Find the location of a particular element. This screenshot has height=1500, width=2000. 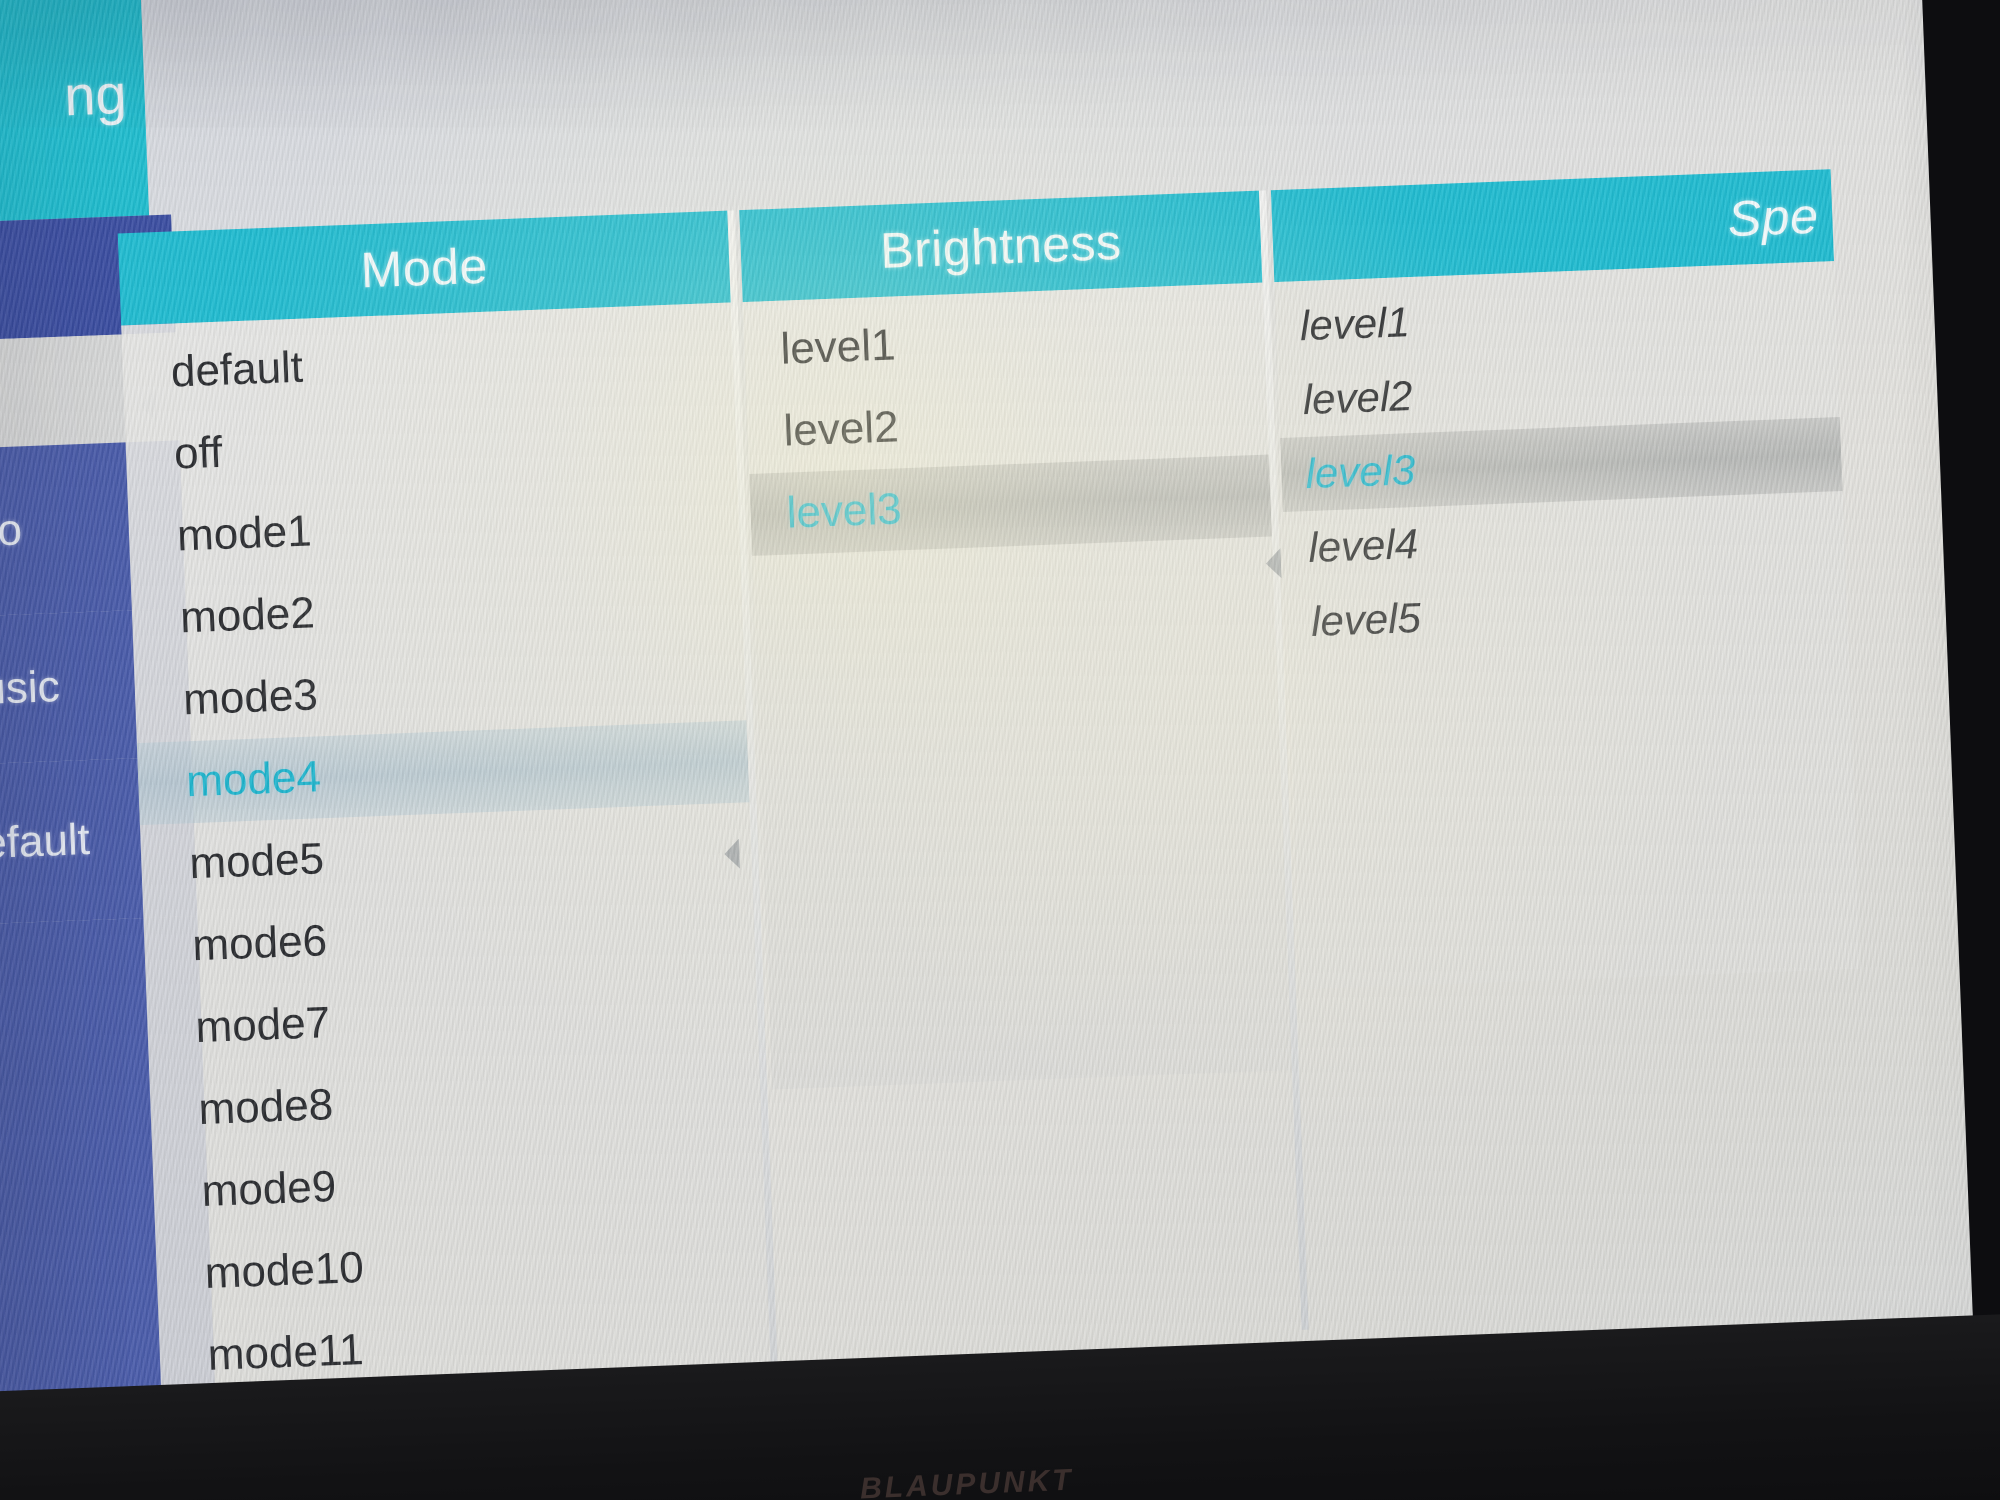

speed-selection-arrow-icon is located at coordinates (1273, 563).